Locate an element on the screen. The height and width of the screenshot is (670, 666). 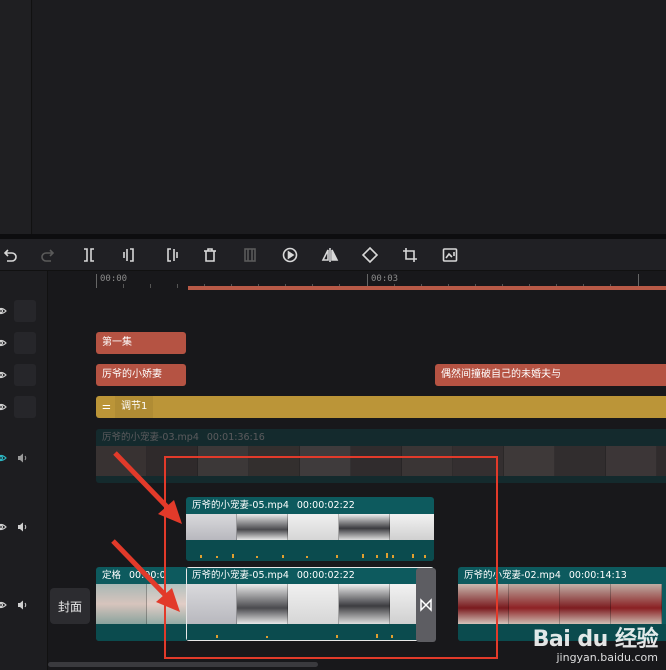
undo-icon is located at coordinates (10, 255).